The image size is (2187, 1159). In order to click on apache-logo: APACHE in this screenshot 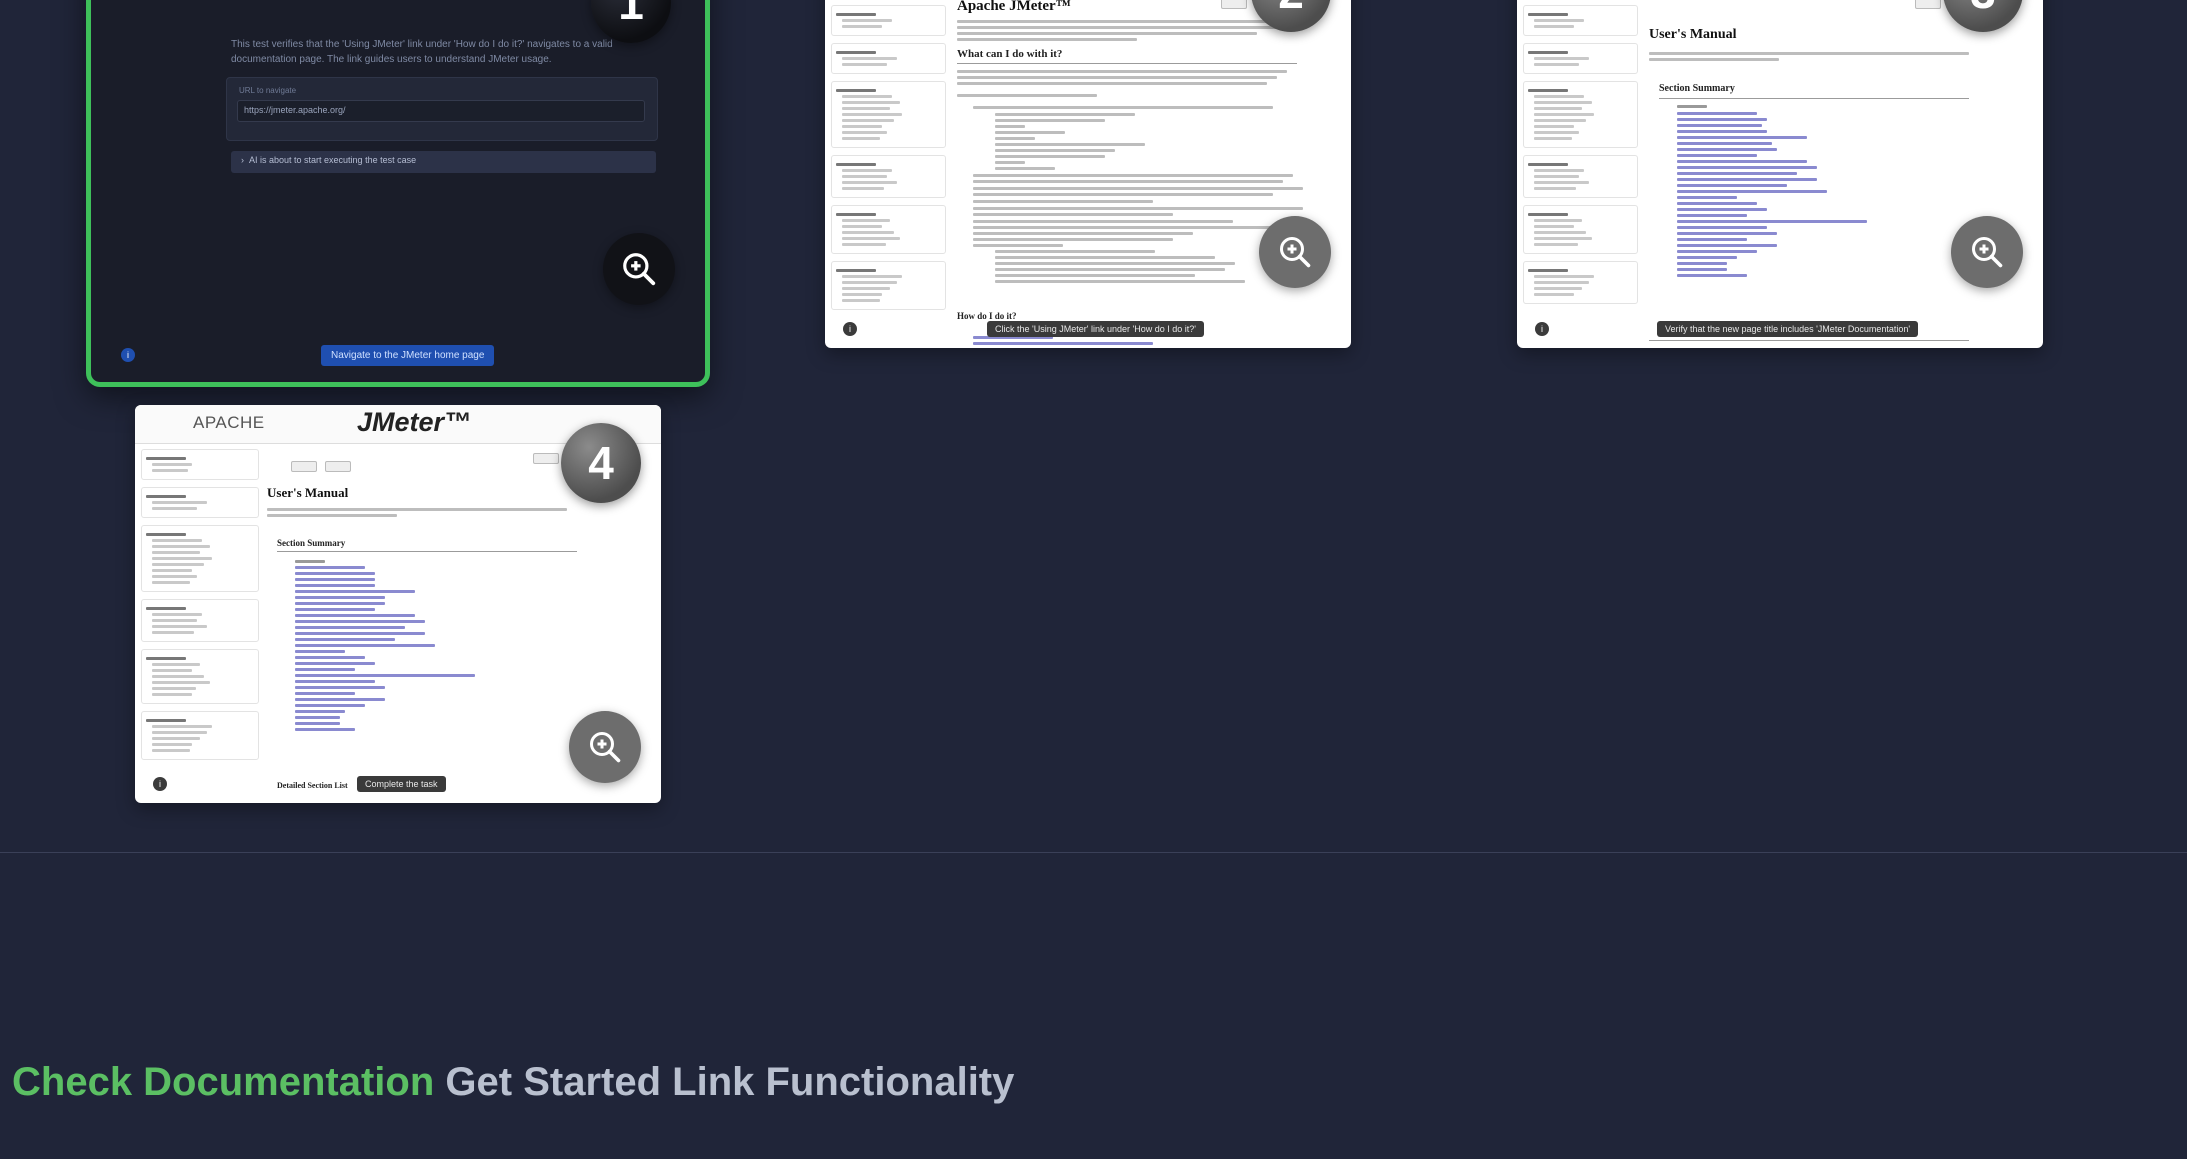, I will do `click(229, 422)`.